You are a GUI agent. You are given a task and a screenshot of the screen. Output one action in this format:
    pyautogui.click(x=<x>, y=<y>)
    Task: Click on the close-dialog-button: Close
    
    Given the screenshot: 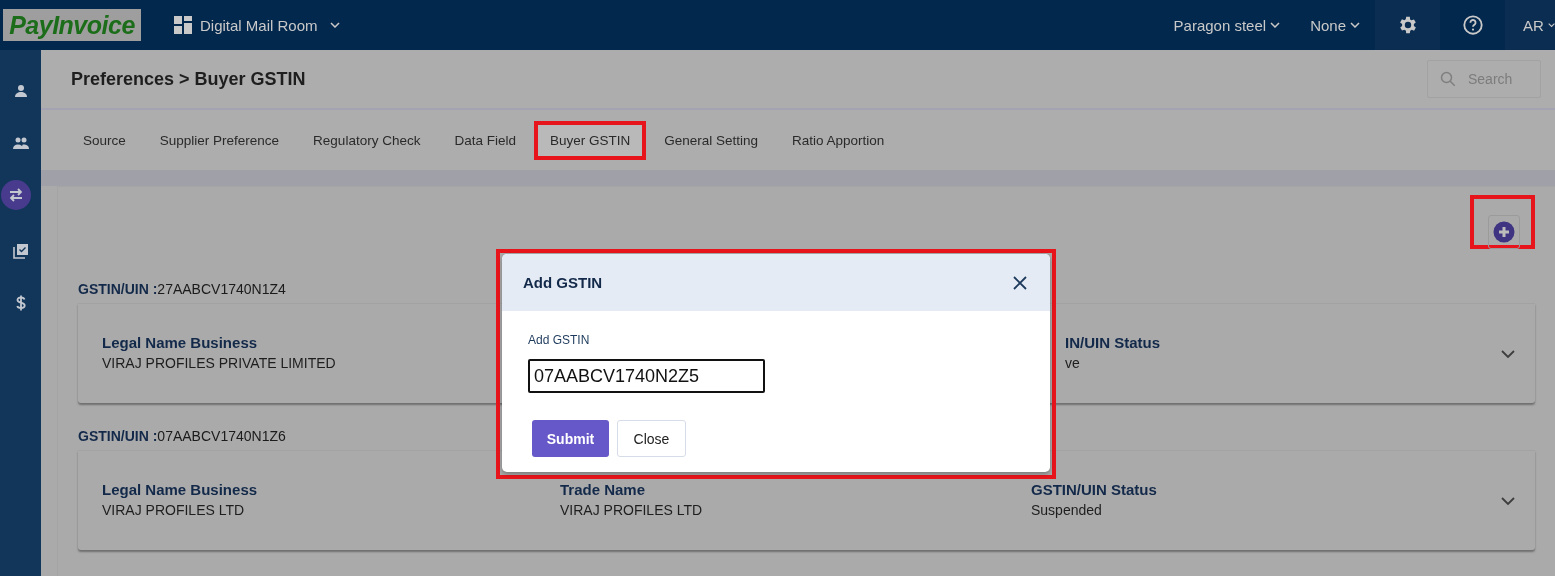 What is the action you would take?
    pyautogui.click(x=651, y=438)
    